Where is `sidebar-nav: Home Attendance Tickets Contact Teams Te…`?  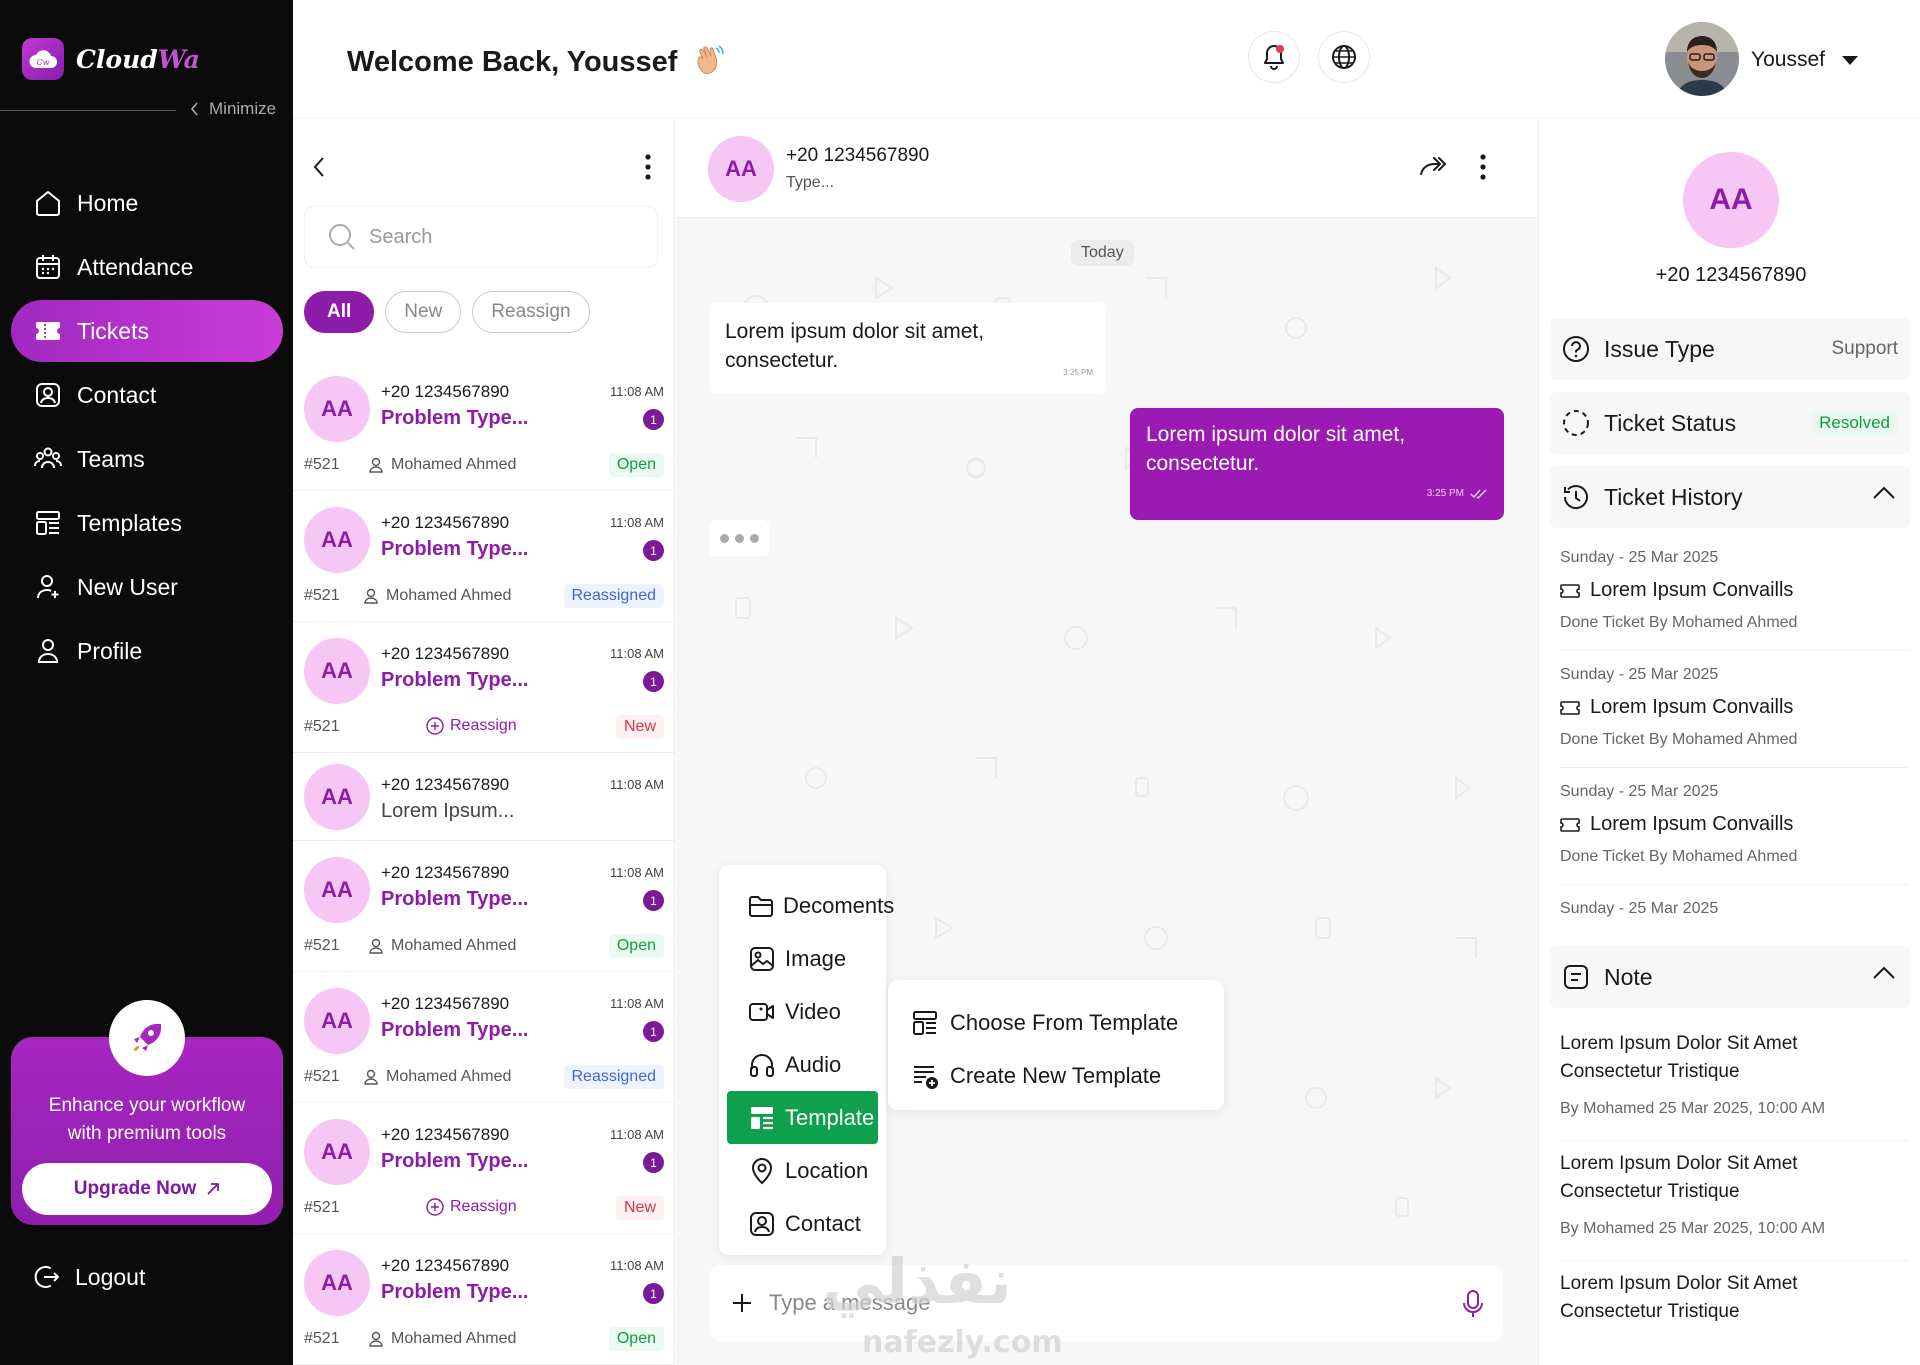
sidebar-nav: Home Attendance Tickets Contact Teams Te… is located at coordinates (147, 428).